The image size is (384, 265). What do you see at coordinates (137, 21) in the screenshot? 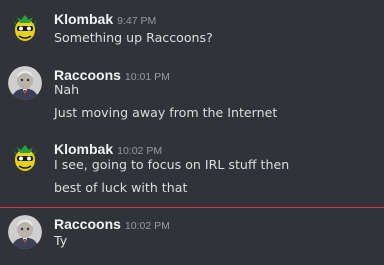
I see `timestamp: 9:47 PM` at bounding box center [137, 21].